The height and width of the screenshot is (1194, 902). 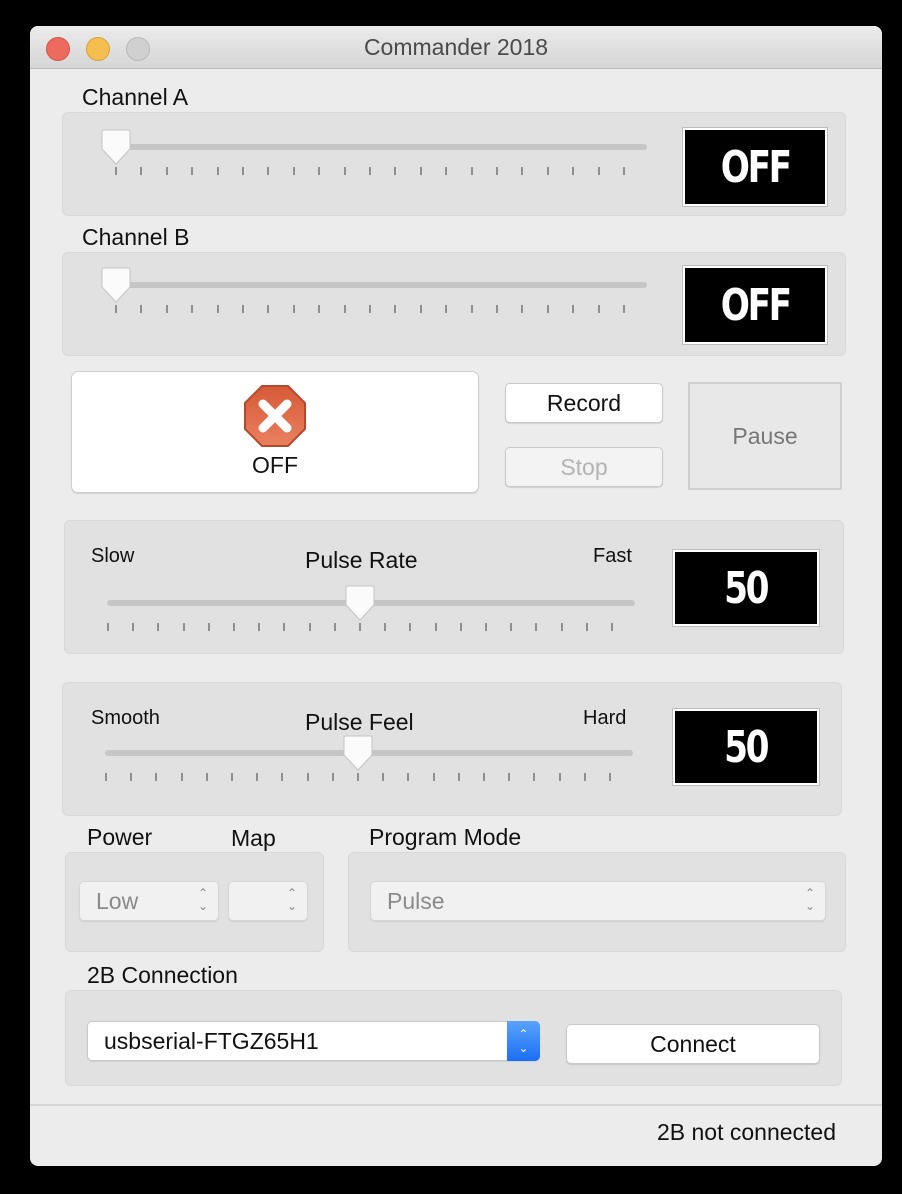 What do you see at coordinates (117, 901) in the screenshot?
I see `power-select-value: Low` at bounding box center [117, 901].